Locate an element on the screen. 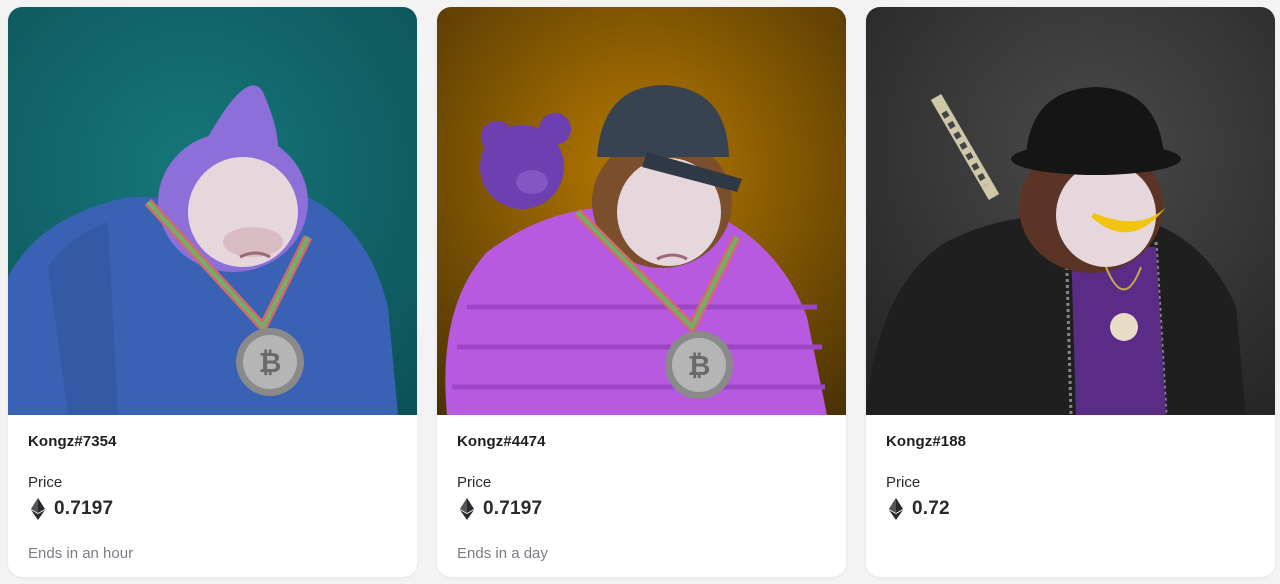 The width and height of the screenshot is (1280, 584). price-row: 0.72 is located at coordinates (918, 509).